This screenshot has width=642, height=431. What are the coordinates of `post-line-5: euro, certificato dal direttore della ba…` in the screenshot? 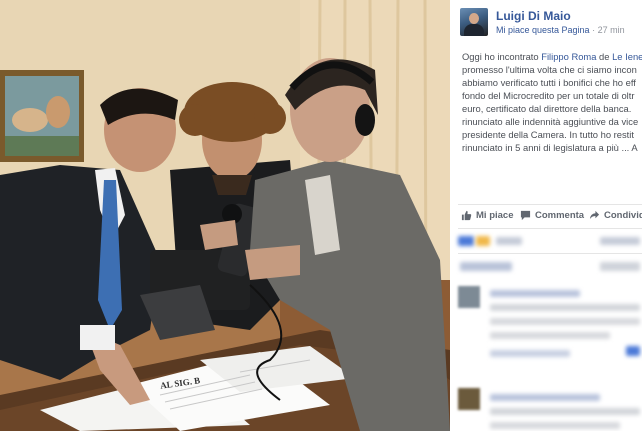 It's located at (547, 108).